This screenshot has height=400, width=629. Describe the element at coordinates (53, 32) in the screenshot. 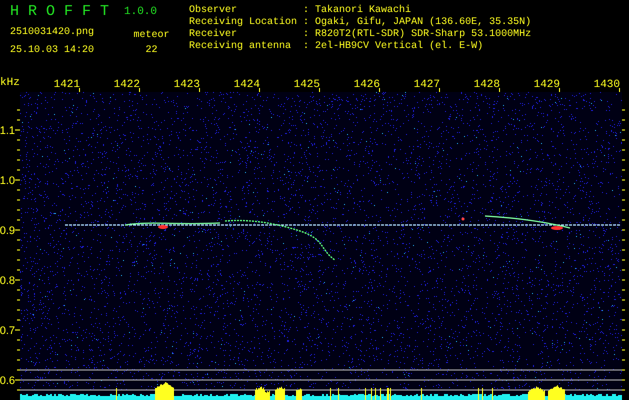

I see `file-name: 2510031420.png` at that location.